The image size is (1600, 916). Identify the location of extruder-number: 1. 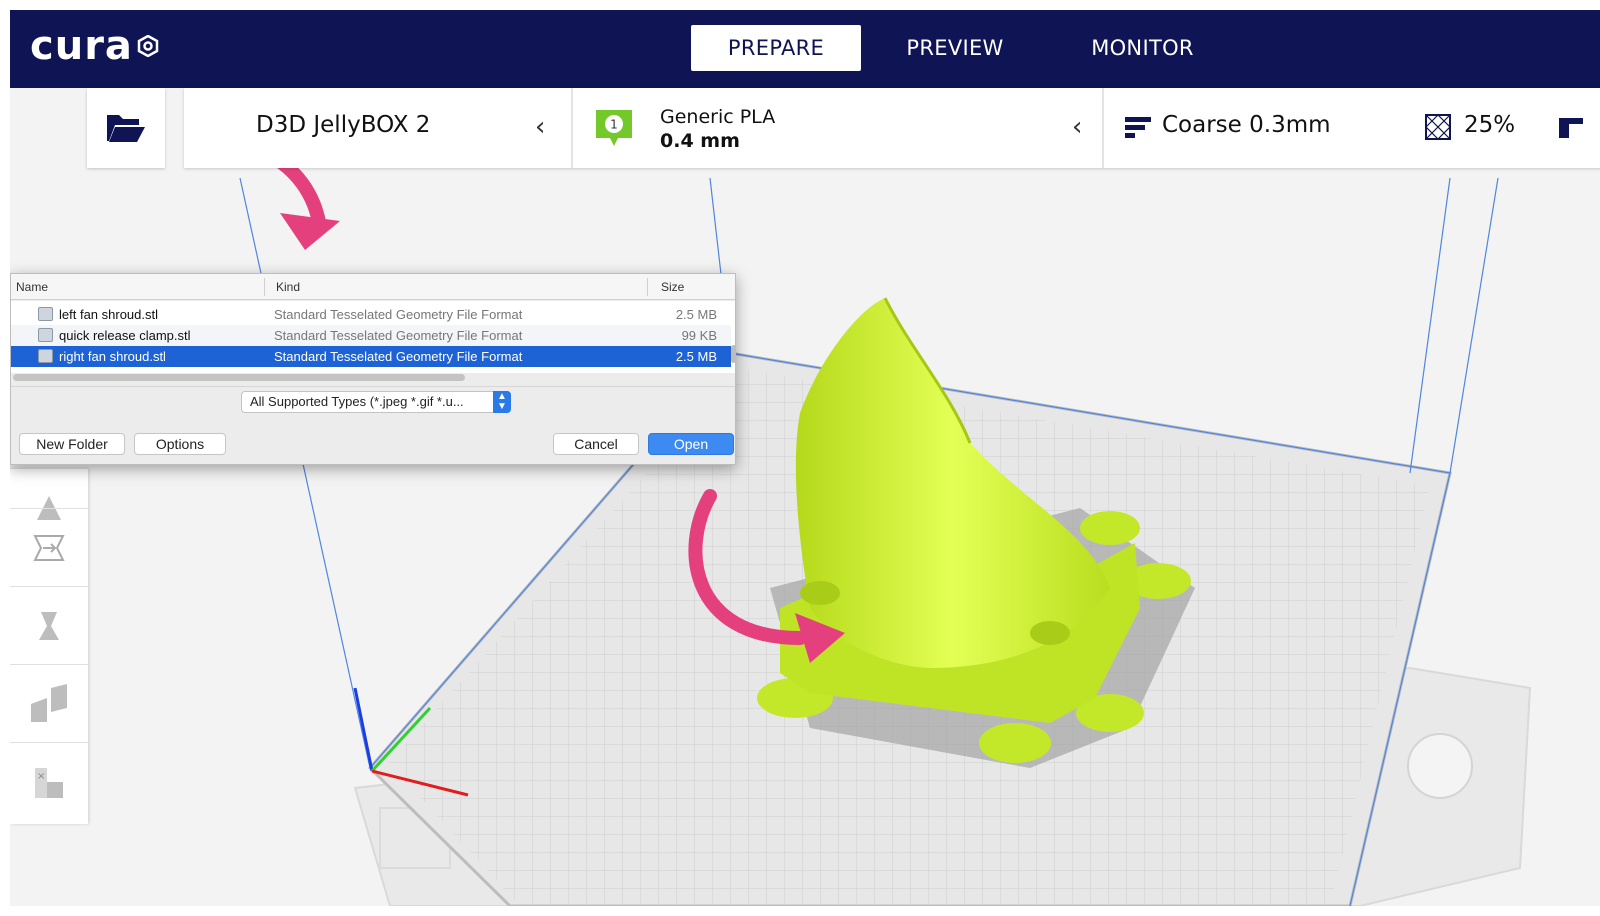
(614, 125).